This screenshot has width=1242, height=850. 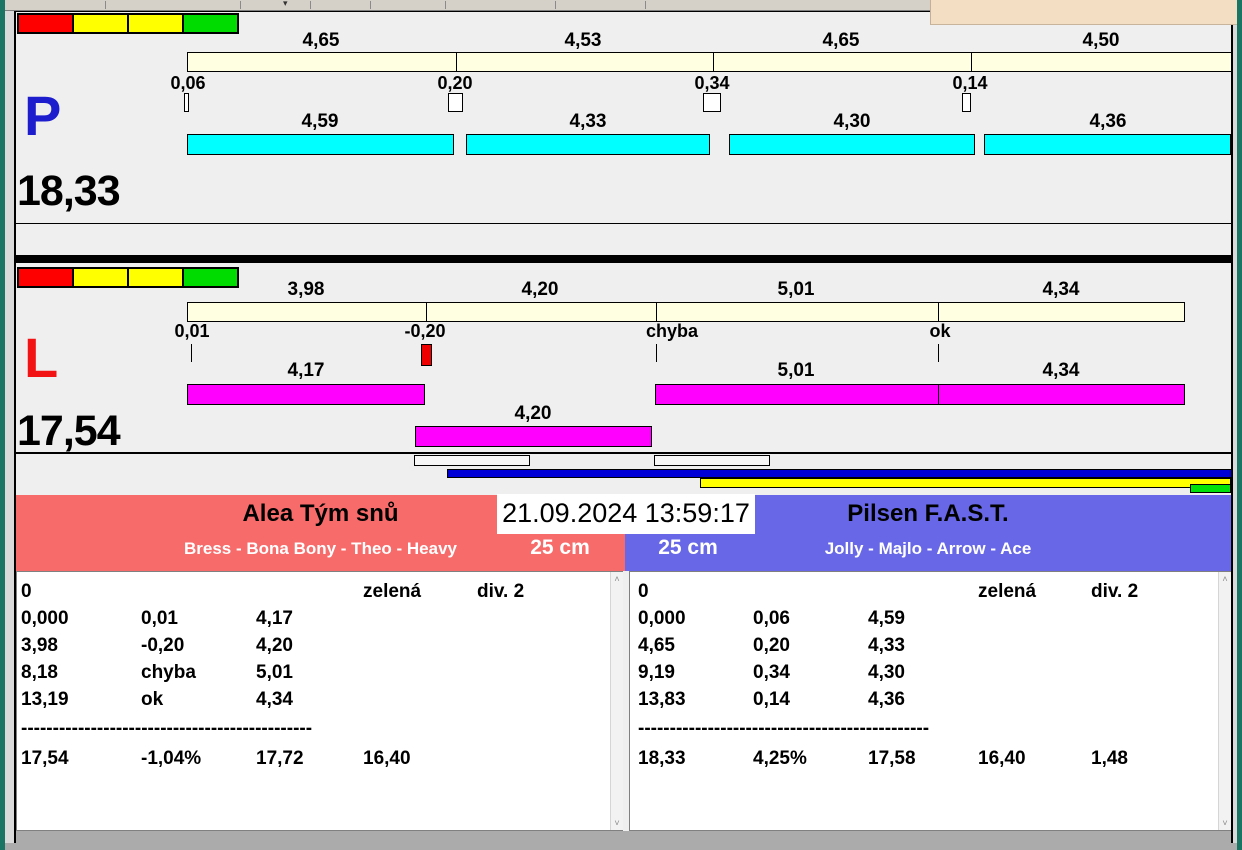 I want to click on table-total-cell: 17,58, so click(x=892, y=758).